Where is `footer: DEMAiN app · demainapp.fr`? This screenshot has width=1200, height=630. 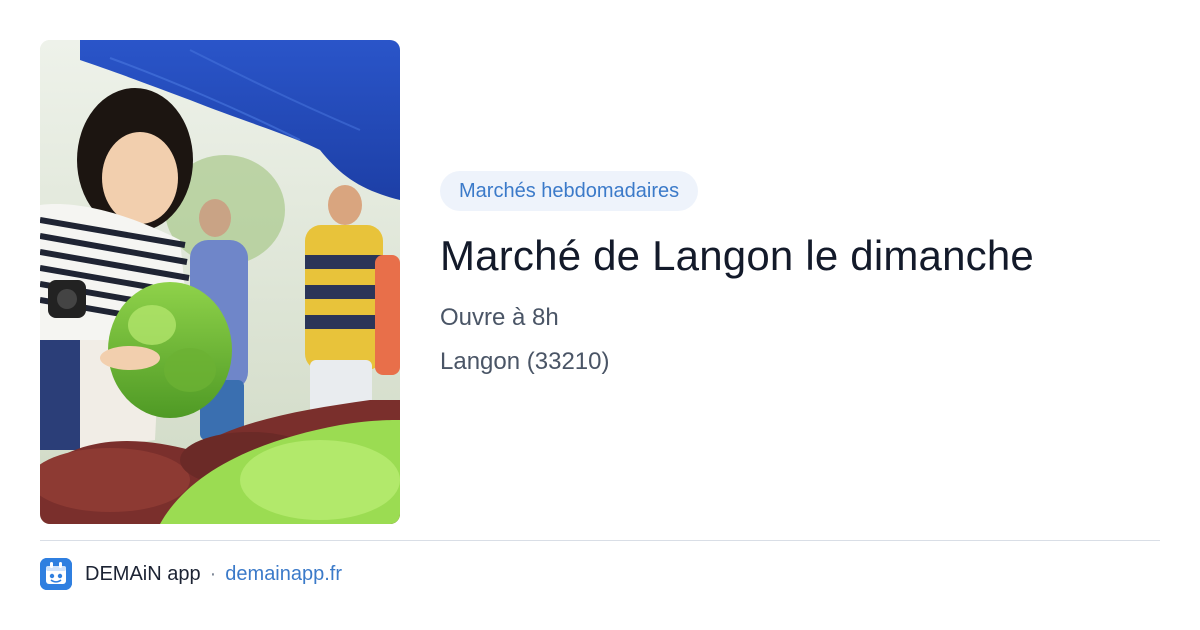 footer: DEMAiN app · demainapp.fr is located at coordinates (191, 574).